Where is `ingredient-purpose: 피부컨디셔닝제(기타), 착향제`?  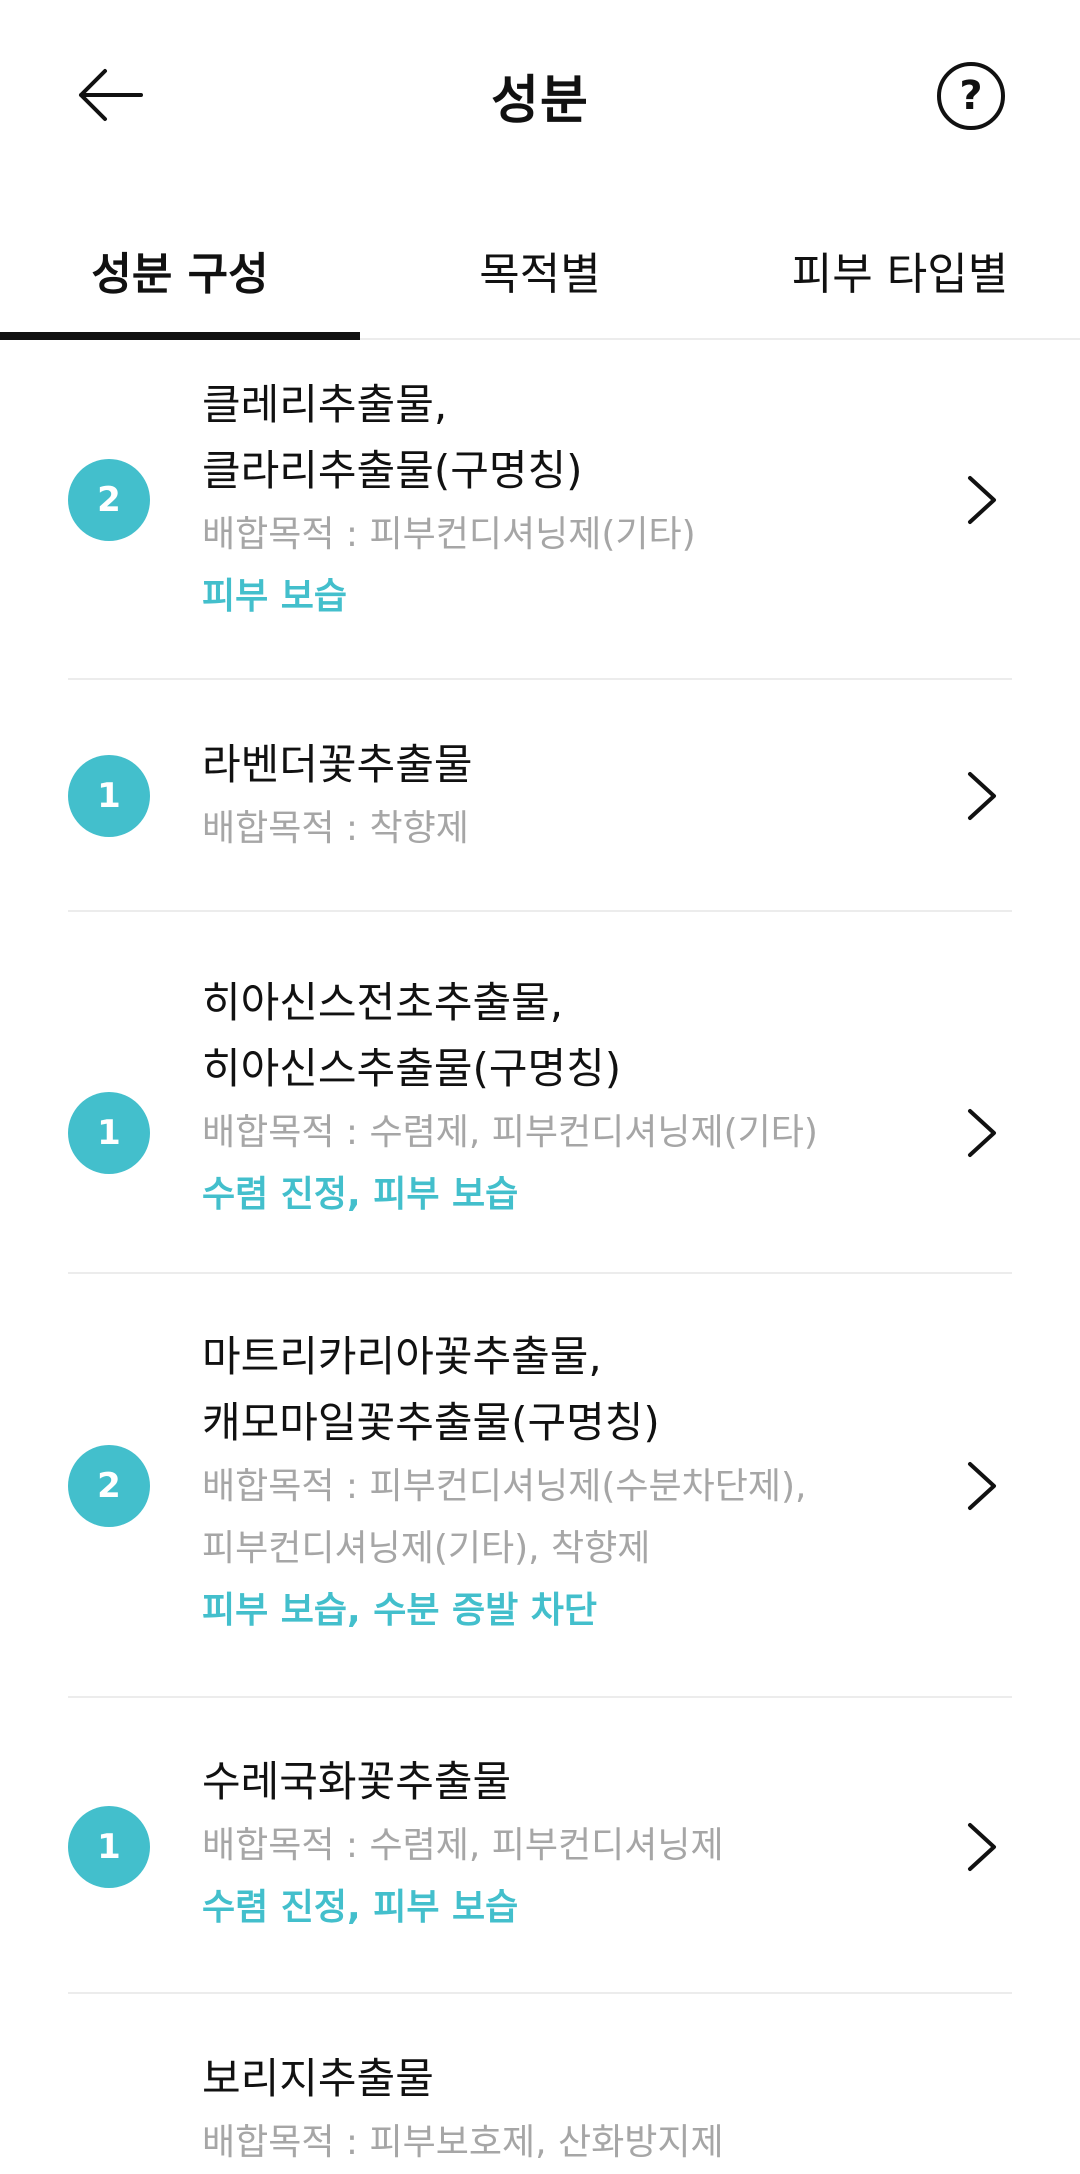
ingredient-purpose: 피부컨디셔닝제(기타), 착향제 is located at coordinates (426, 1548).